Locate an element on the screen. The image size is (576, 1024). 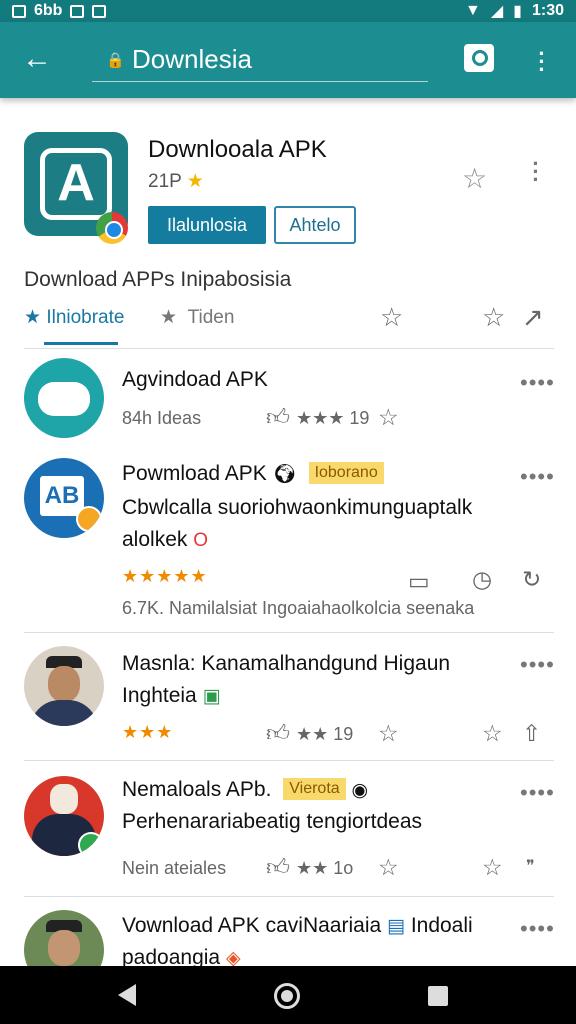
install-button: Ilalunlosia is located at coordinates (207, 225).